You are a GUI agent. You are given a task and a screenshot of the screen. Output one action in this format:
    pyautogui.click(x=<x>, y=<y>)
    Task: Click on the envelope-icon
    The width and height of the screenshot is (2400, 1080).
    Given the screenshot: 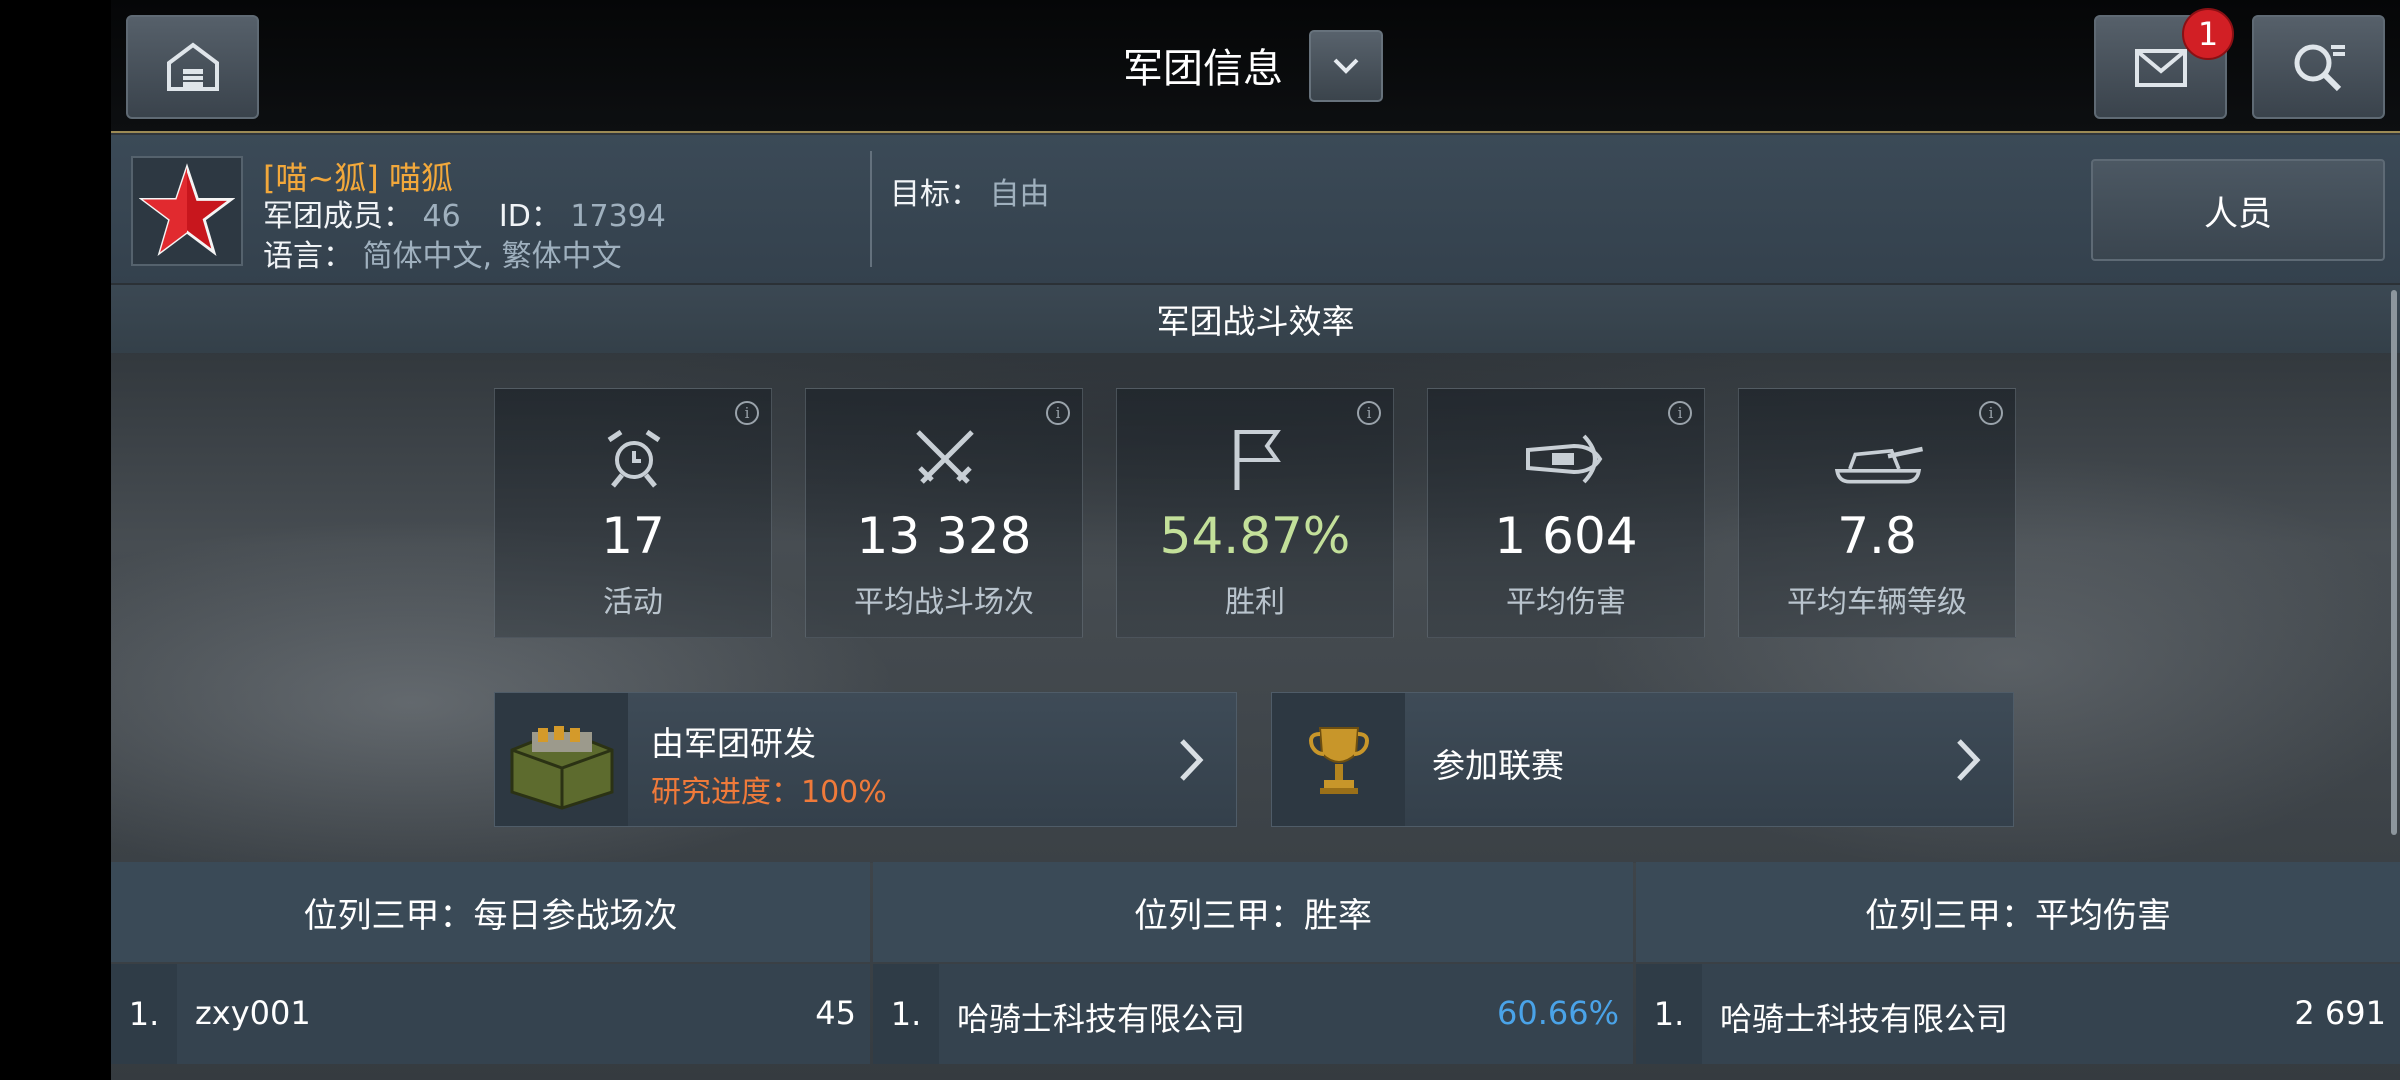 What is the action you would take?
    pyautogui.click(x=2160, y=68)
    